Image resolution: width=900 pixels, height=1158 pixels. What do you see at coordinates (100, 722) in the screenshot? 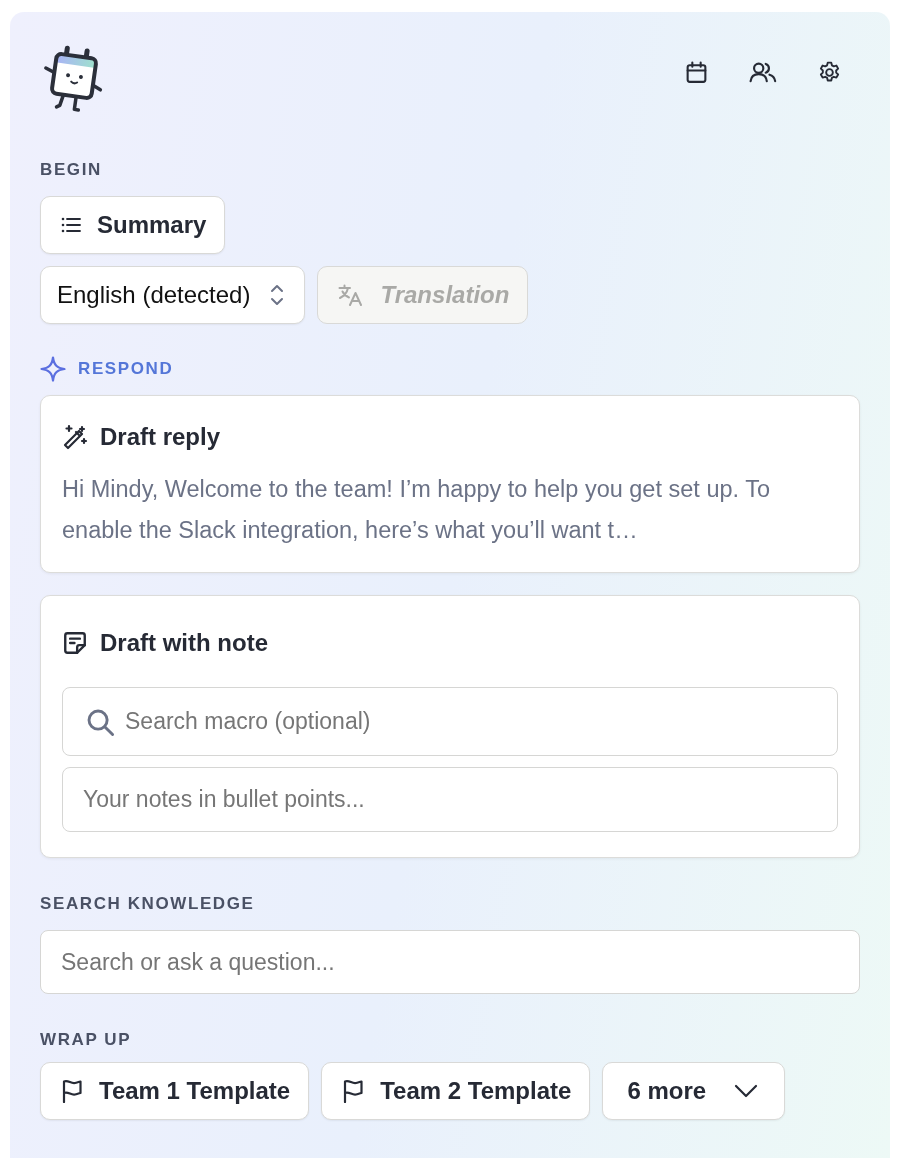
I see `search-icon` at bounding box center [100, 722].